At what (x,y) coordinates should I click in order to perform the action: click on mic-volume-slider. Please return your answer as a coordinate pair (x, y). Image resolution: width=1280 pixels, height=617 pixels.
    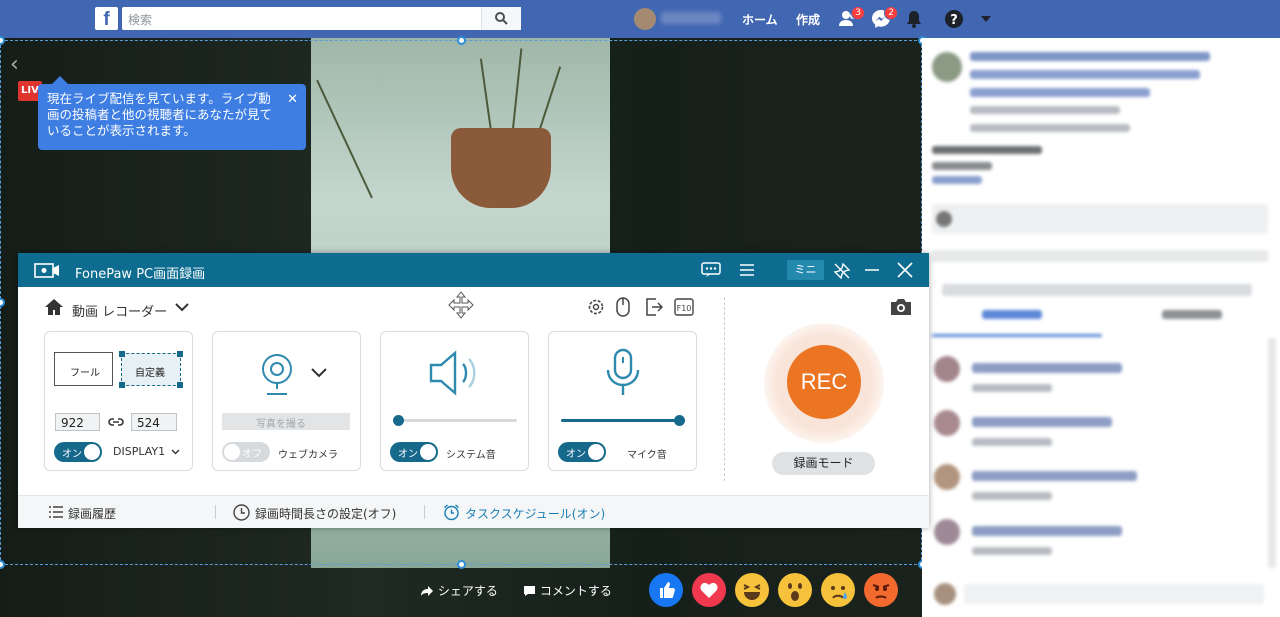
    Looking at the image, I should click on (623, 420).